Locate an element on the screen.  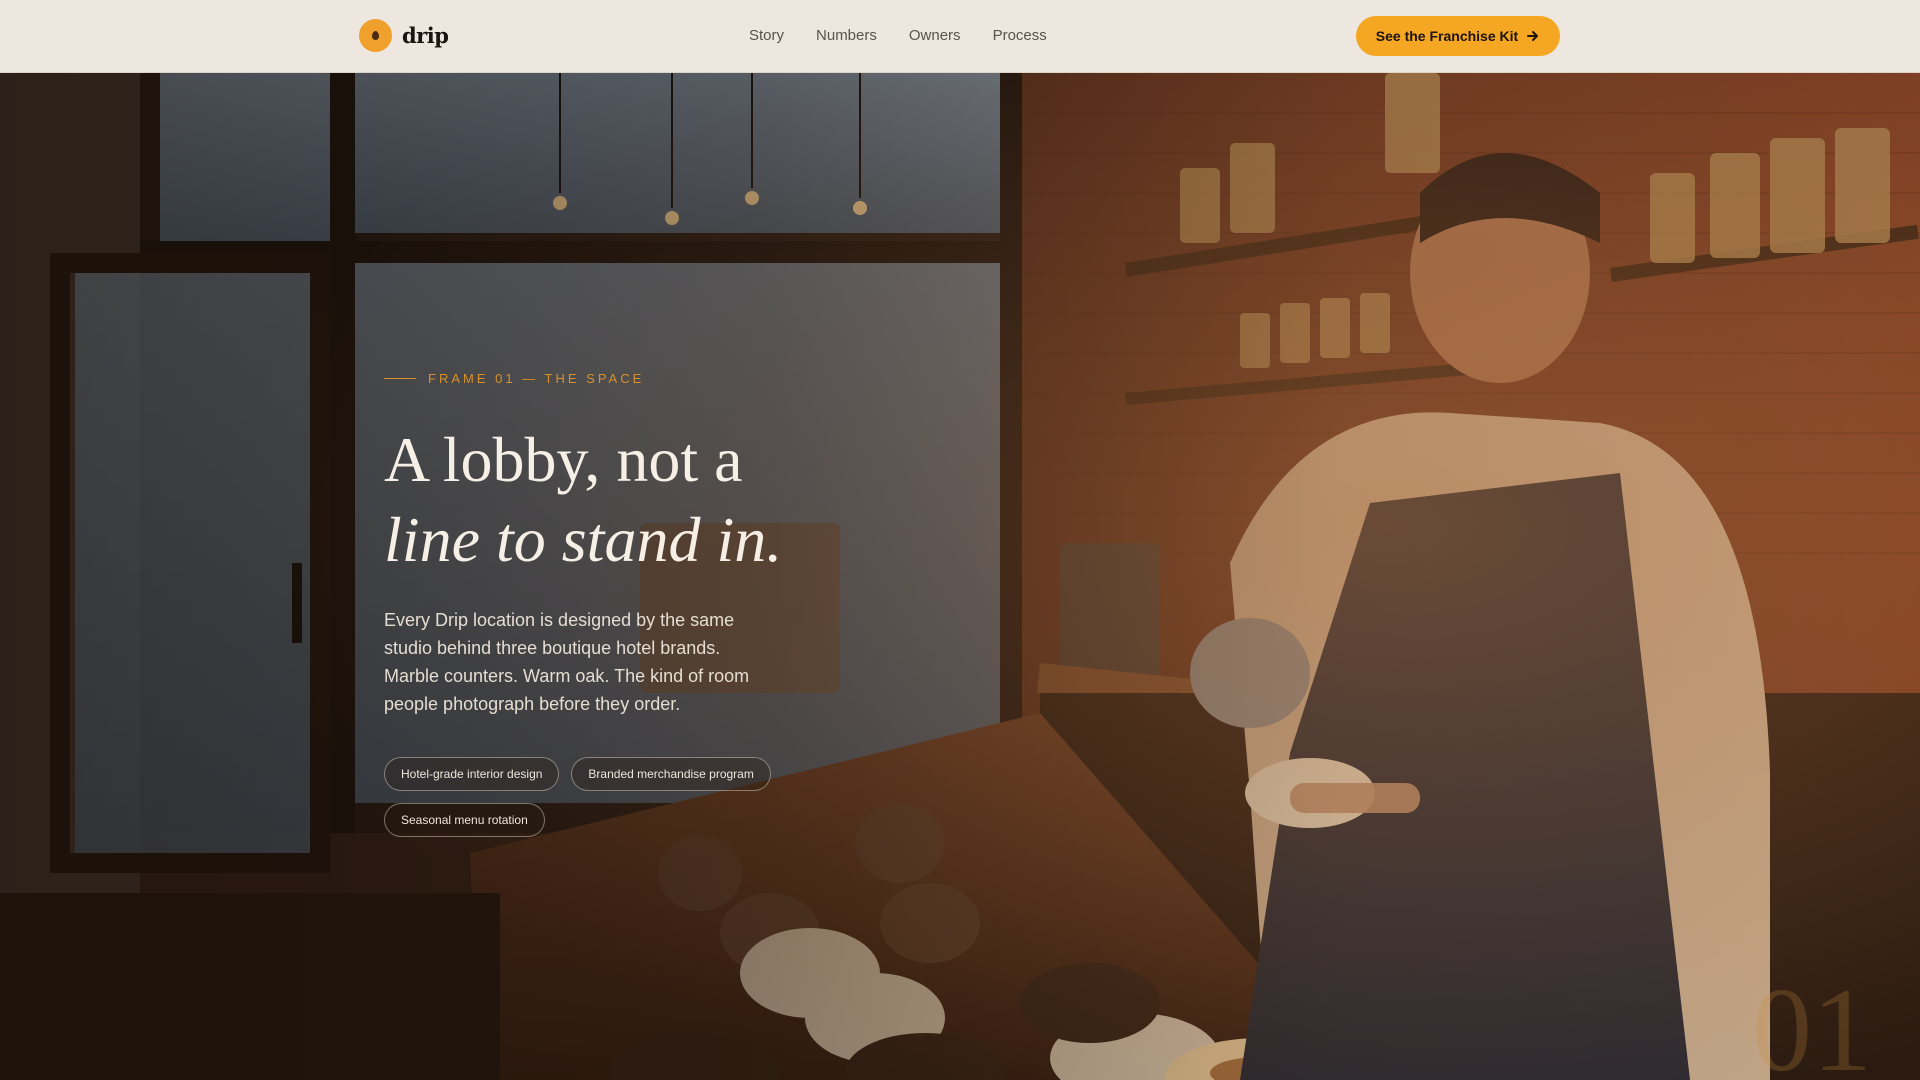
franchise-kit-button: See the Franchise Kit is located at coordinates (1458, 36).